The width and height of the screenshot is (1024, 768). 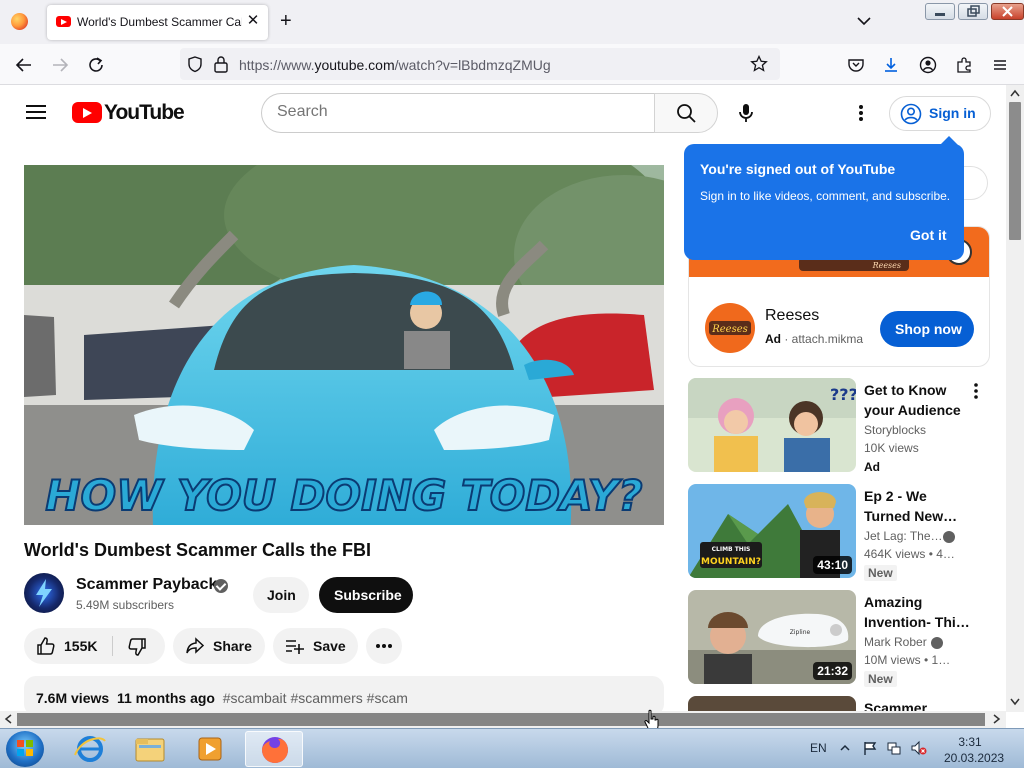 What do you see at coordinates (1015, 398) in the screenshot?
I see `vertical-scrollbar` at bounding box center [1015, 398].